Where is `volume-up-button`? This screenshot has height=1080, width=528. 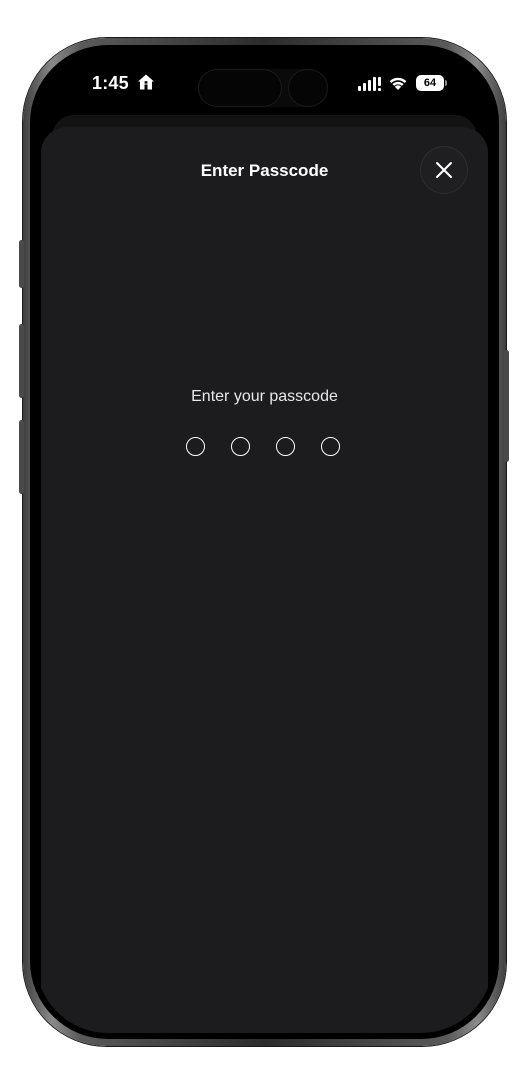
volume-up-button is located at coordinates (21, 361).